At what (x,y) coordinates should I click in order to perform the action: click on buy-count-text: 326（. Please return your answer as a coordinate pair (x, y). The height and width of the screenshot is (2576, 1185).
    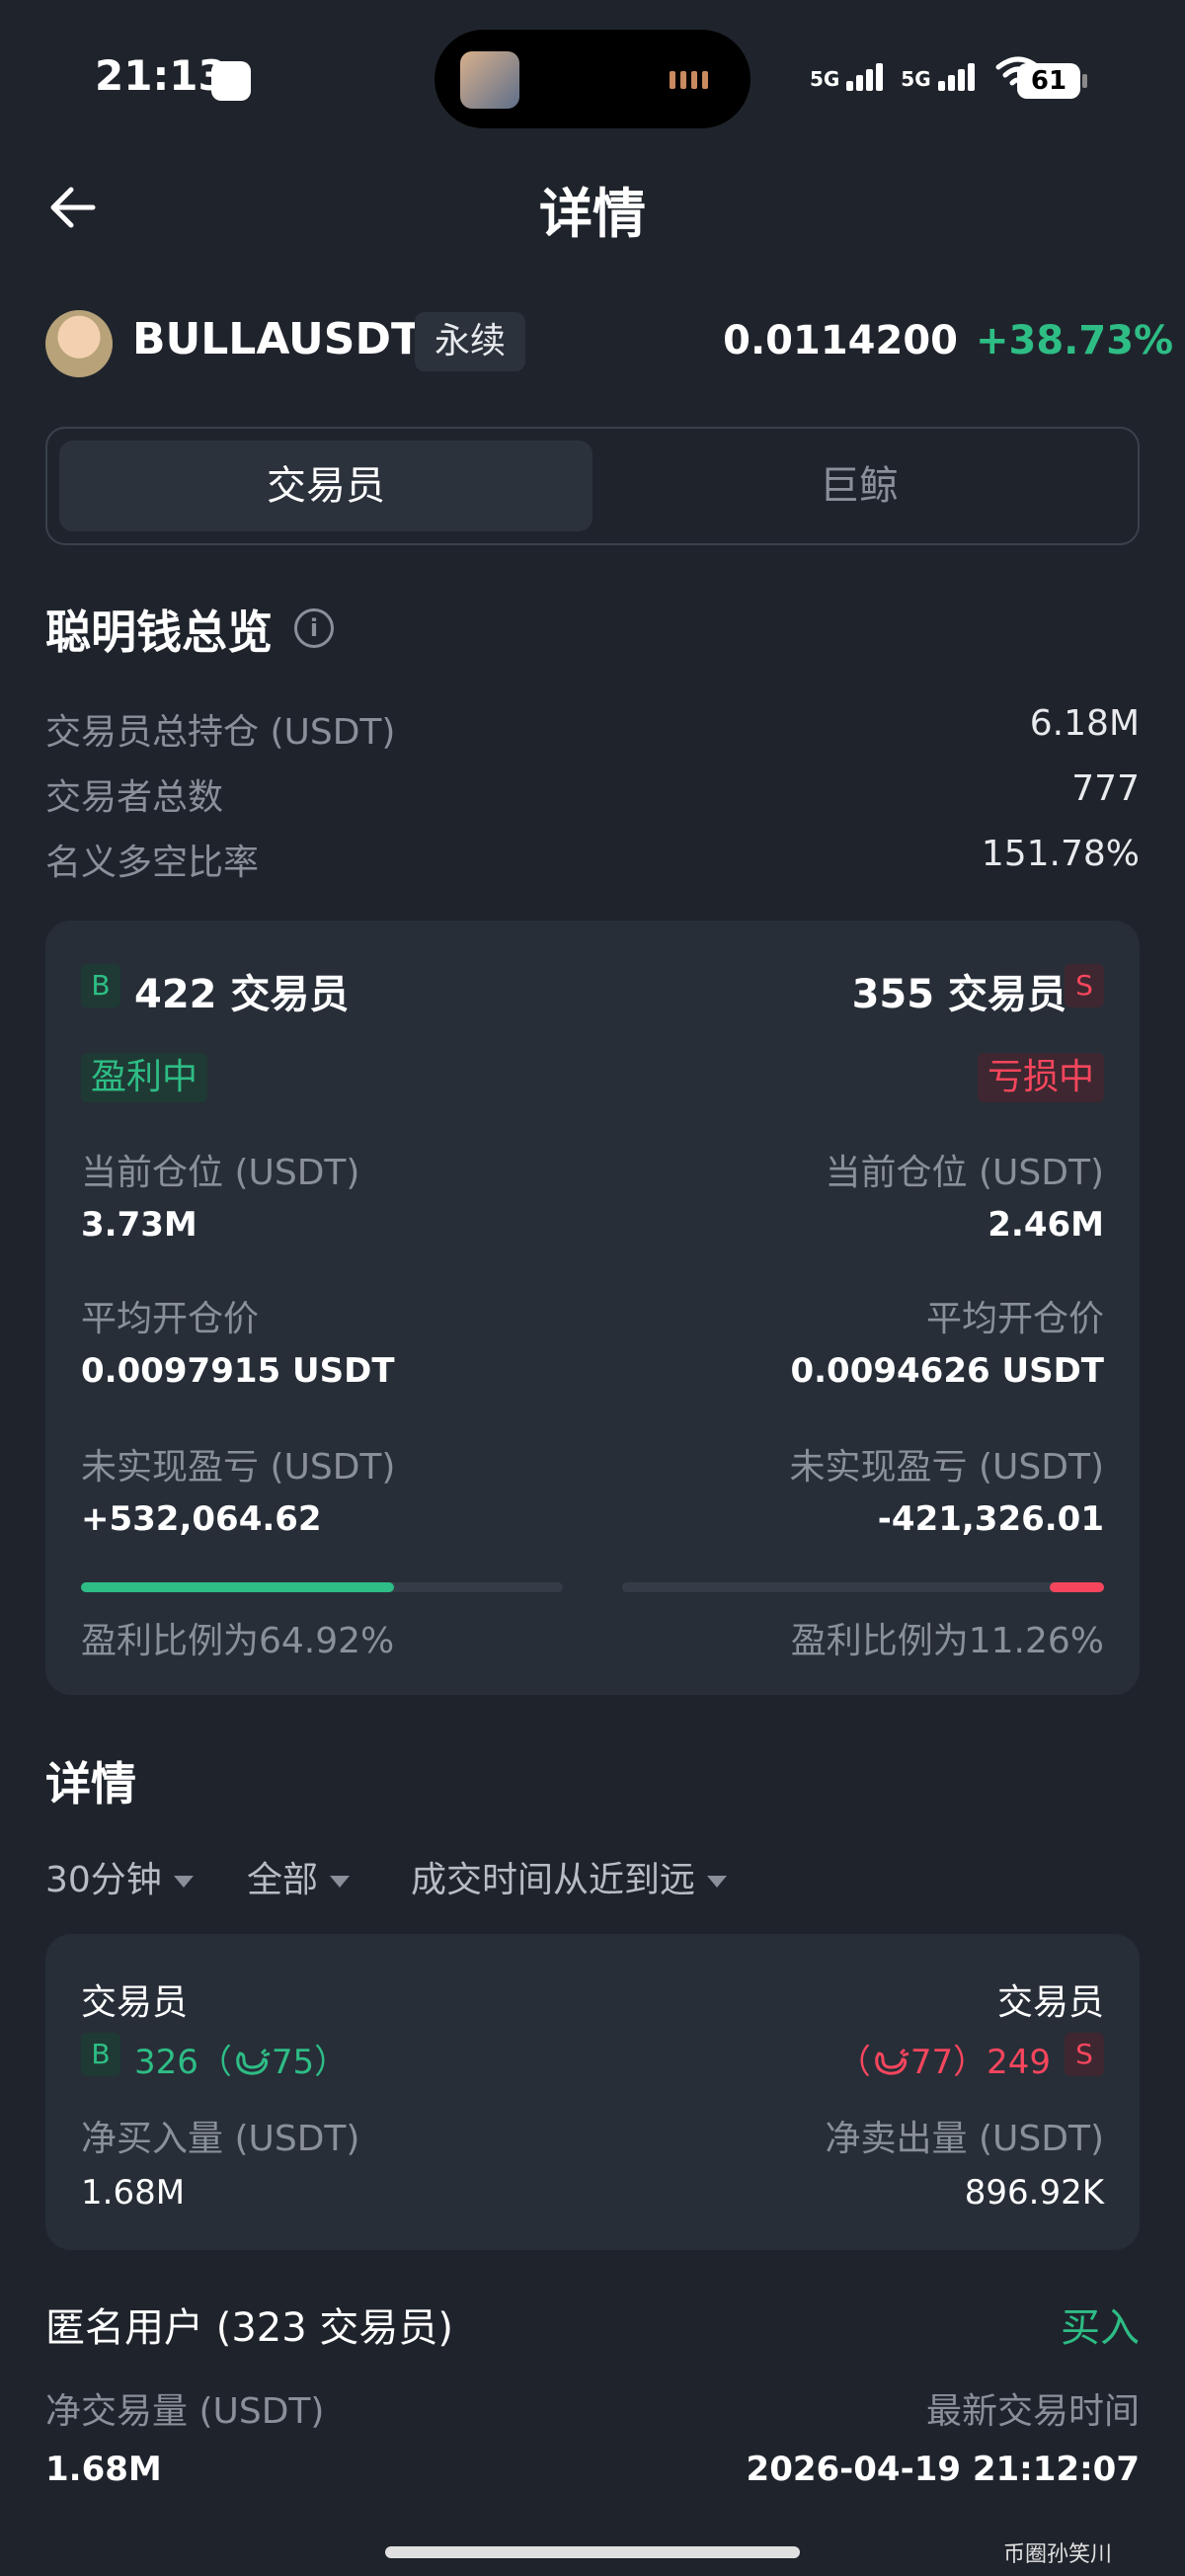
    Looking at the image, I should click on (183, 2062).